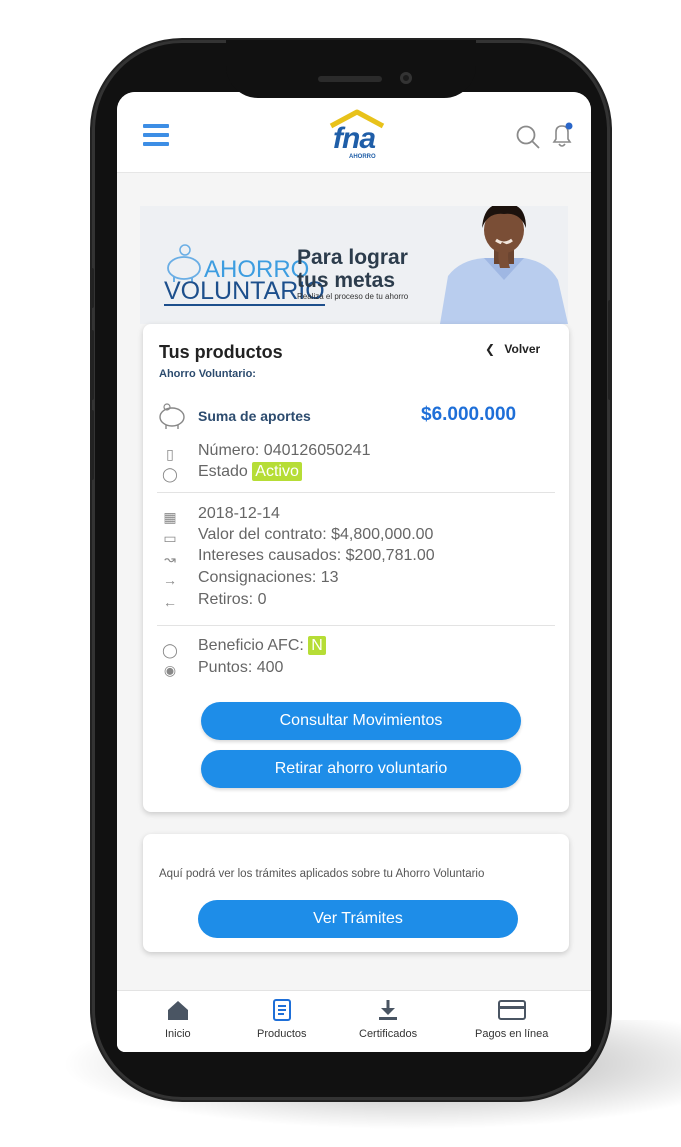  Describe the element at coordinates (317, 645) in the screenshot. I see `afc-badge: N` at that location.